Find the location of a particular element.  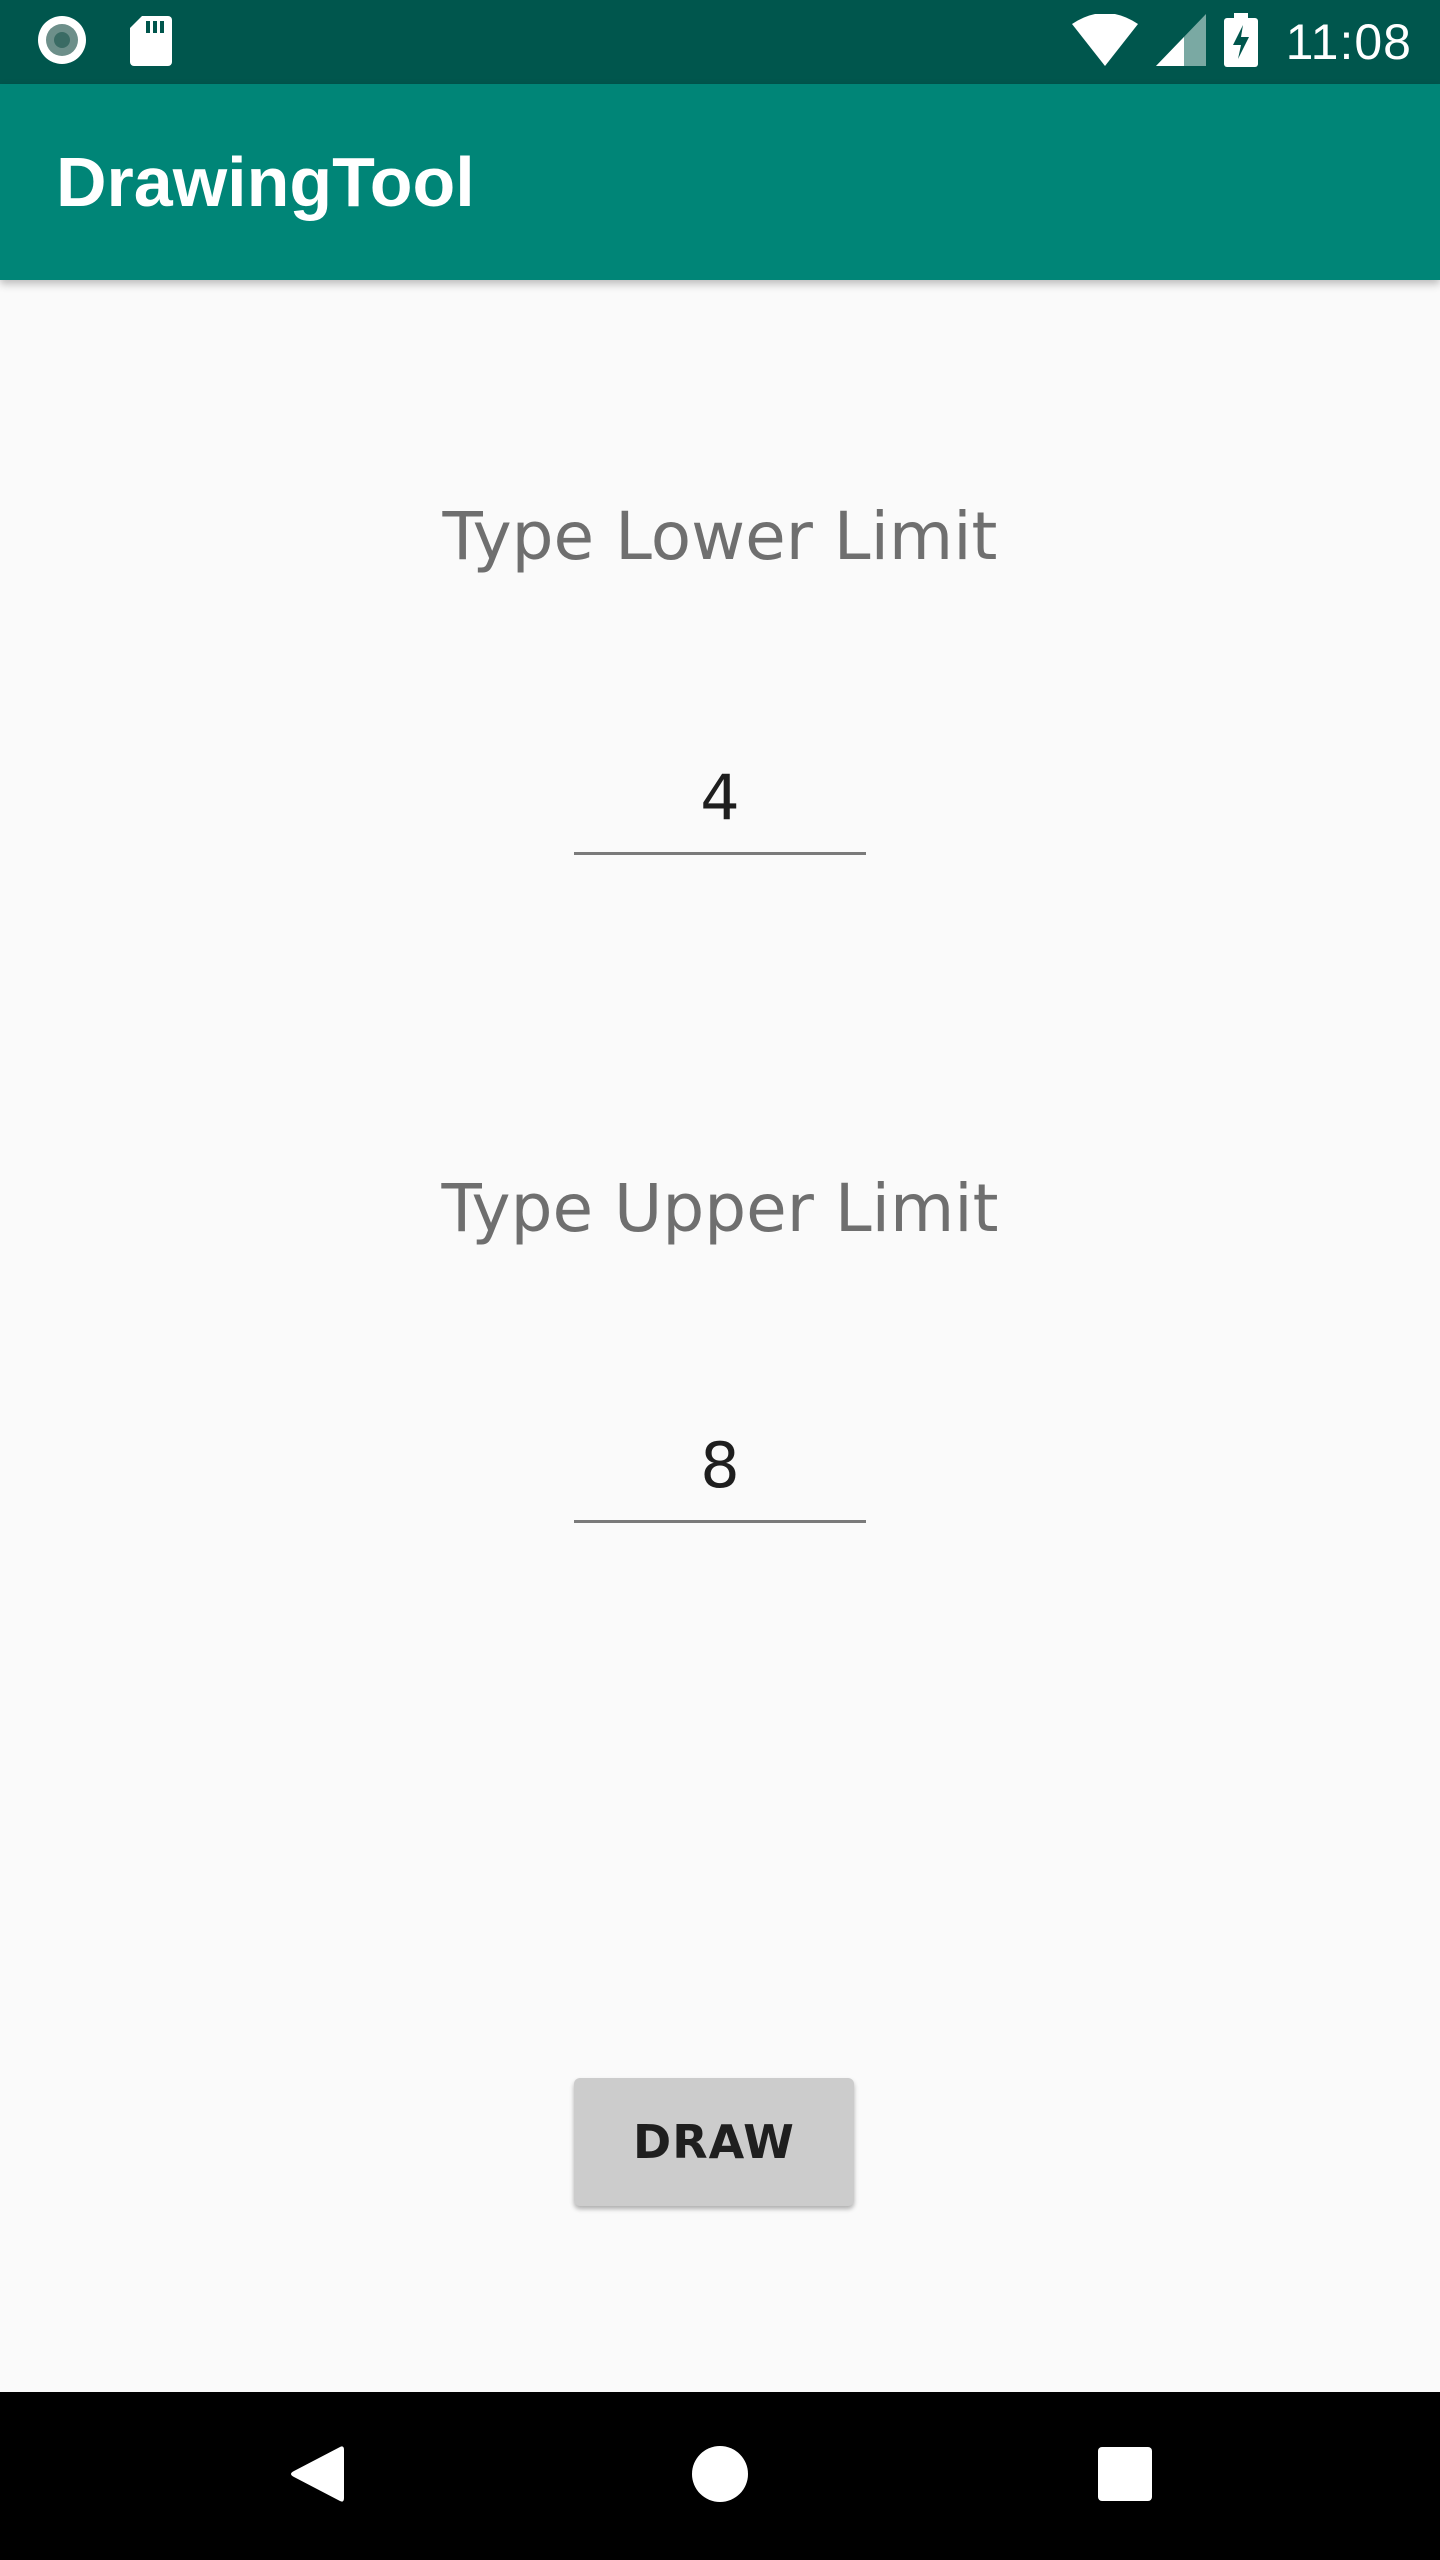

status-bar: 11:08 is located at coordinates (720, 42).